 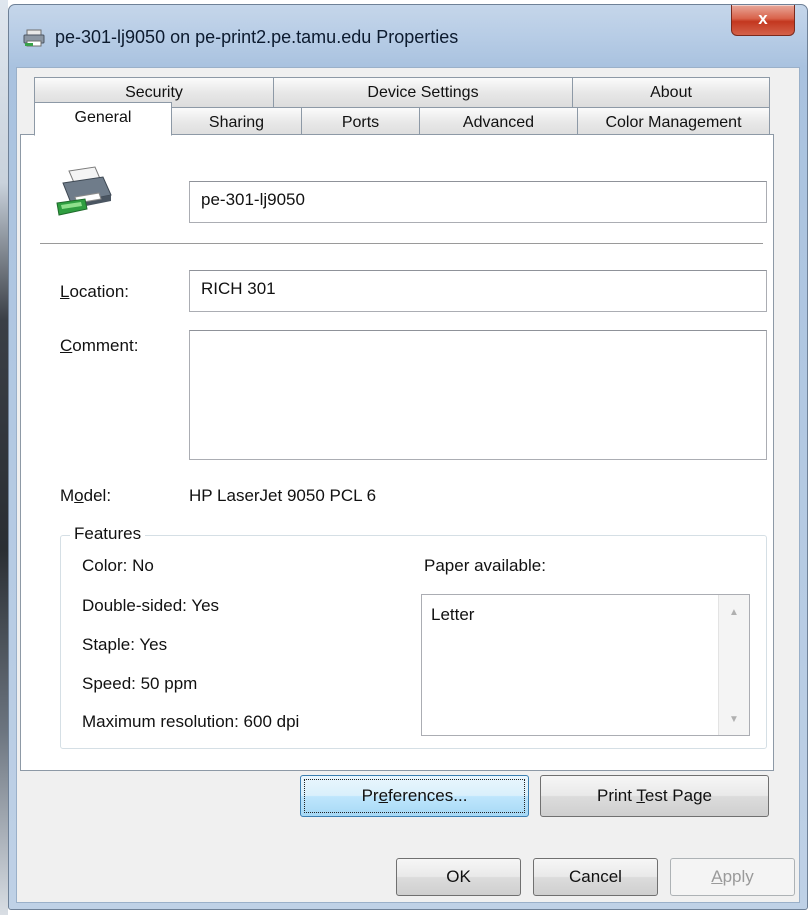 I want to click on comment-label: Comment:, so click(x=99, y=346).